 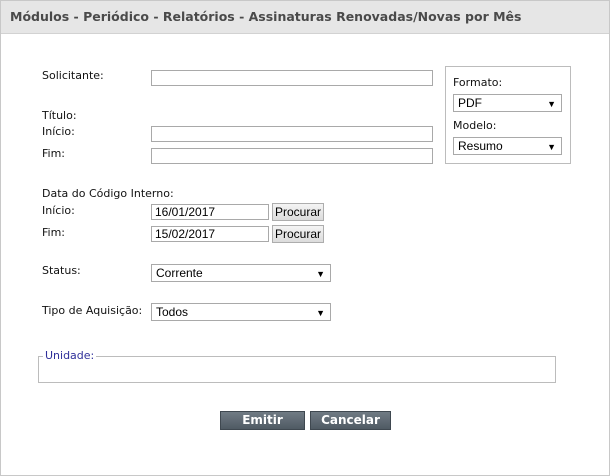 I want to click on data-fim-input: 15/02/2017, so click(x=210, y=234).